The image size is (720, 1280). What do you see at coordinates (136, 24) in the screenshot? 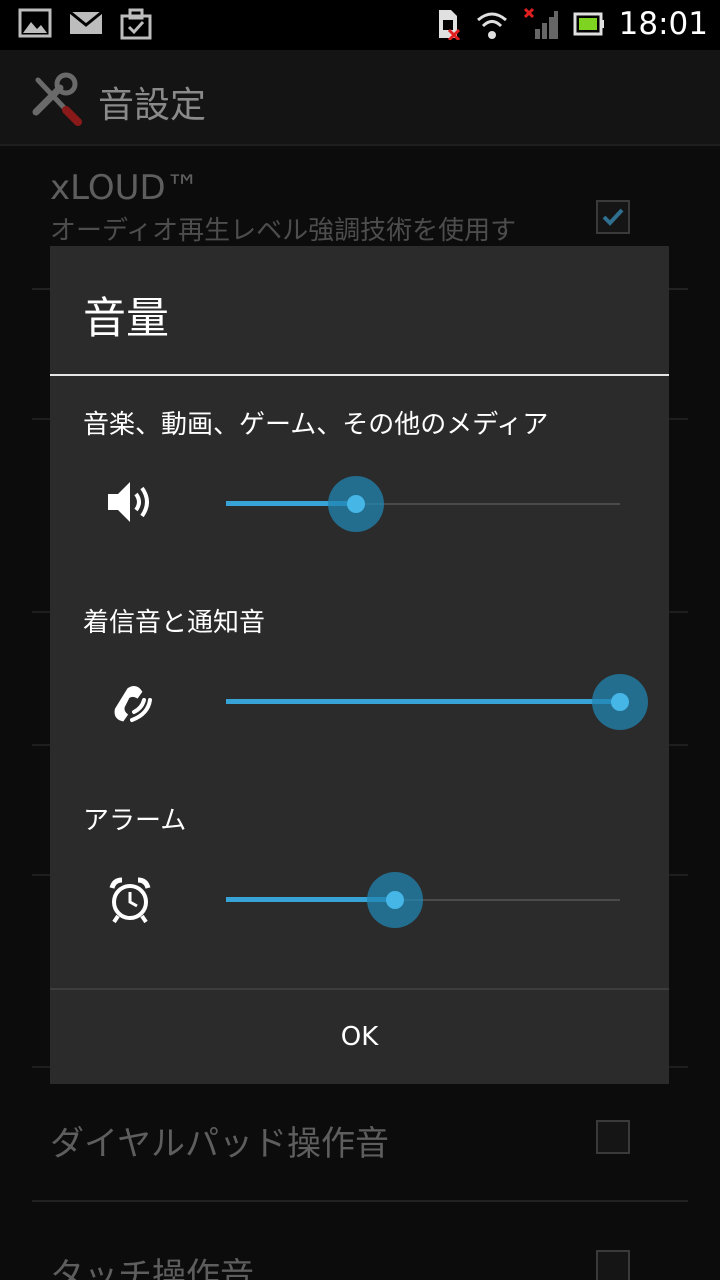
I see `task-icon` at bounding box center [136, 24].